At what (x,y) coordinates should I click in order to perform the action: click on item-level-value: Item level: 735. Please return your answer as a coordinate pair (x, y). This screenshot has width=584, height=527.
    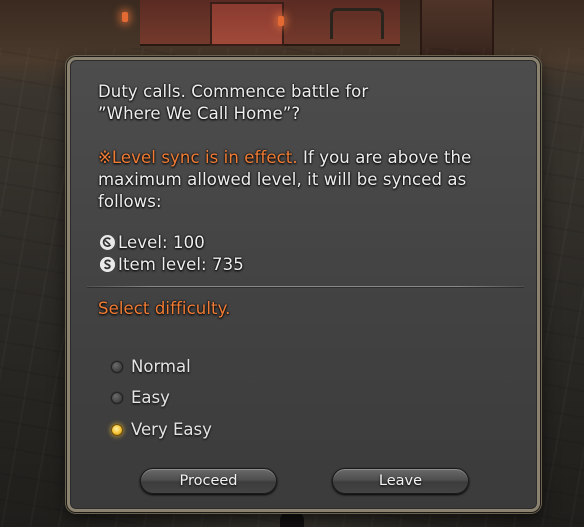
    Looking at the image, I should click on (181, 264).